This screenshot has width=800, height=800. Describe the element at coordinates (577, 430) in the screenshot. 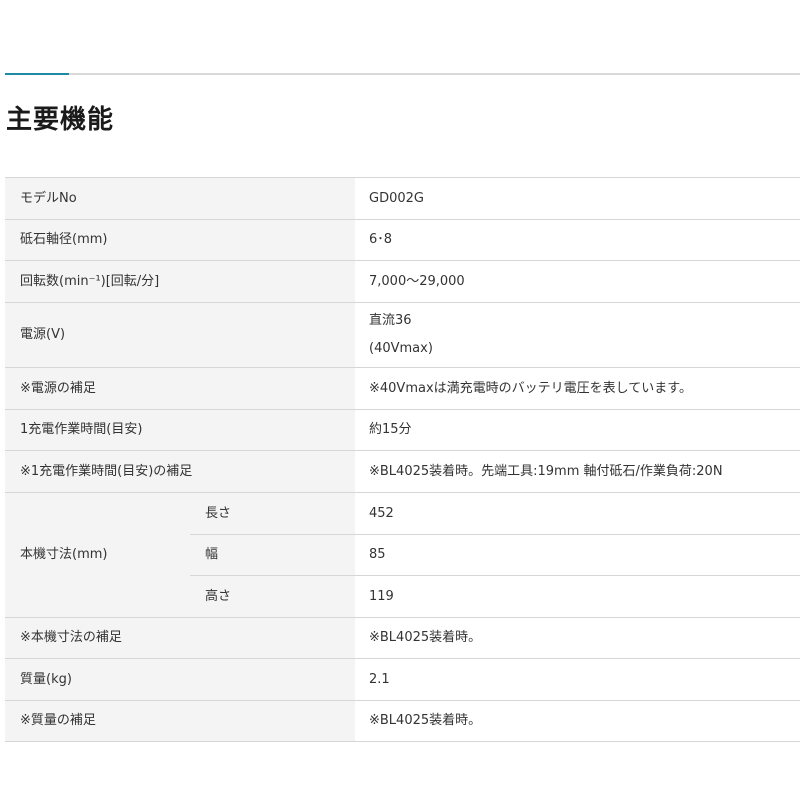

I see `spec-value: 約15分` at that location.